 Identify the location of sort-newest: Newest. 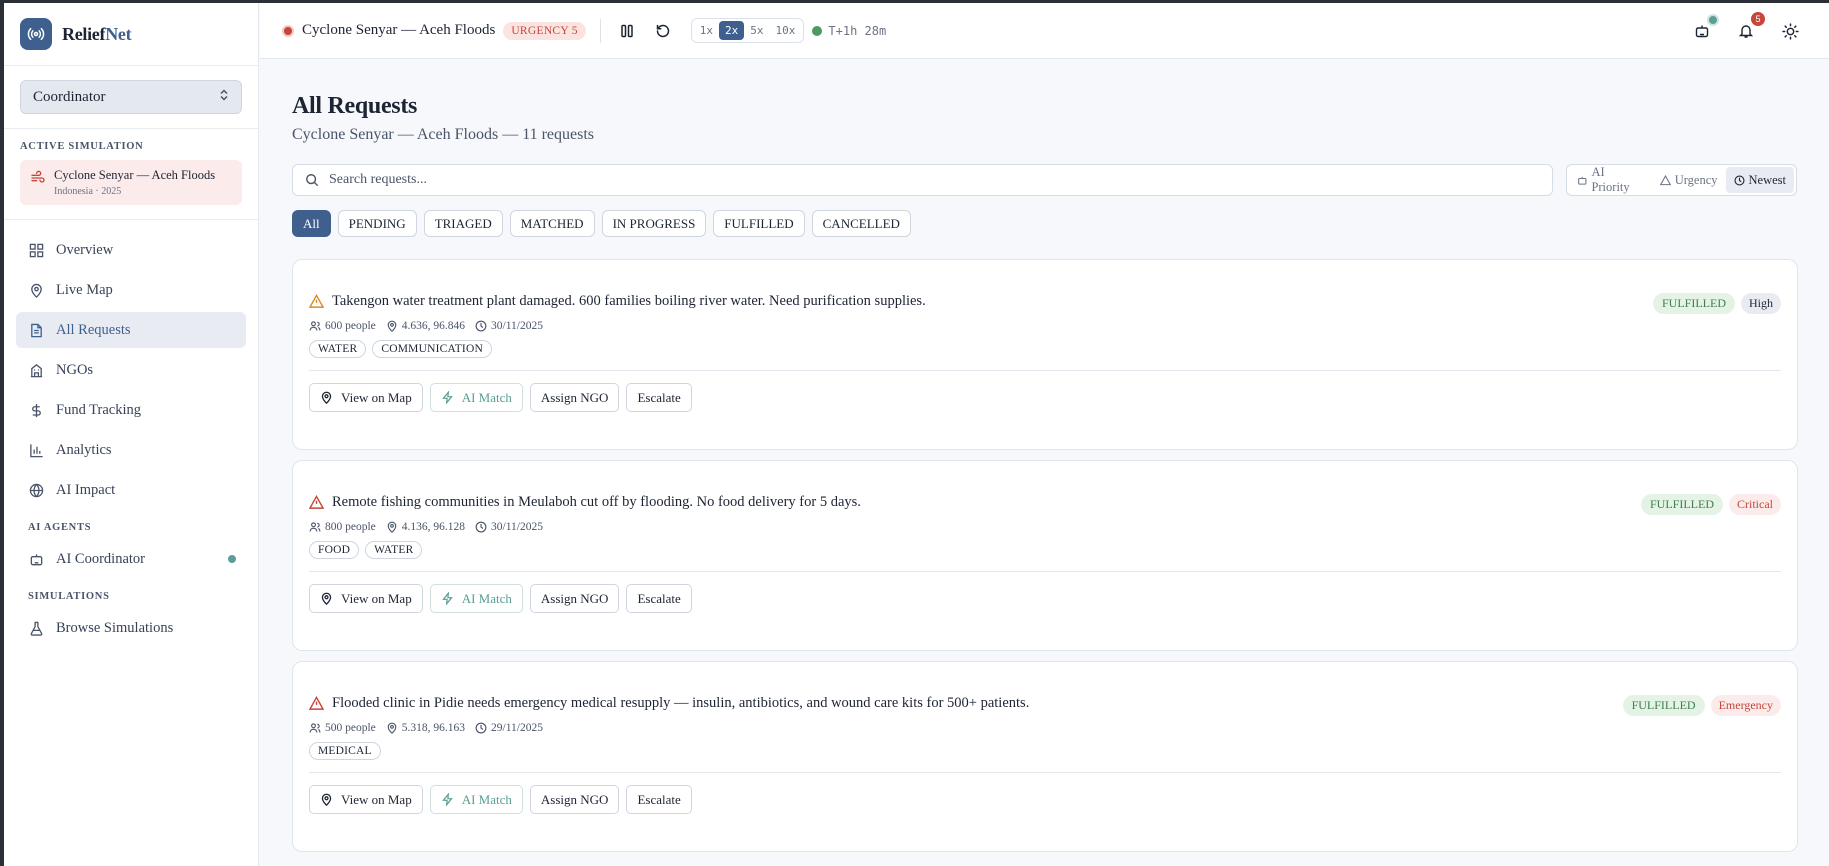
(1759, 180).